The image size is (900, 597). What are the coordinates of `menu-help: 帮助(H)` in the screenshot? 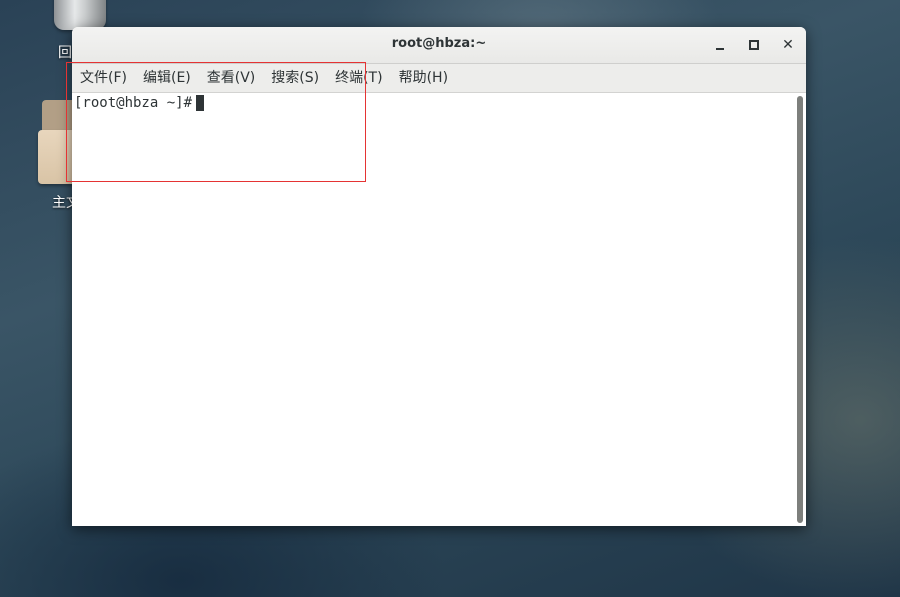 It's located at (423, 78).